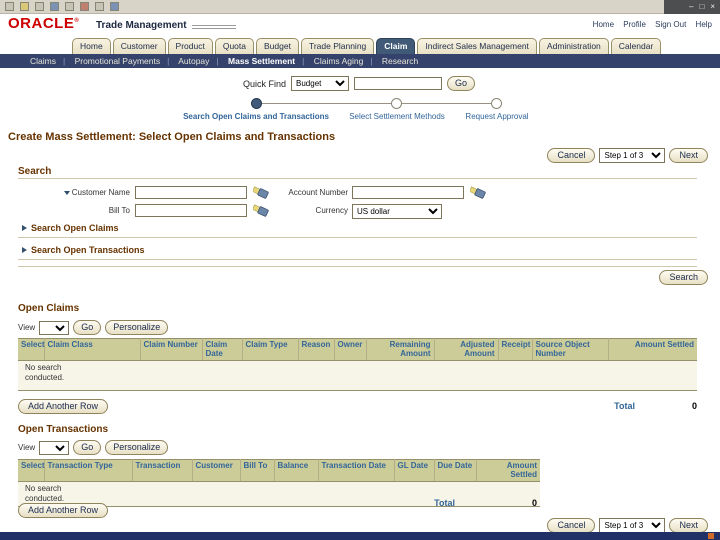 Image resolution: width=720 pixels, height=540 pixels. What do you see at coordinates (222, 349) in the screenshot?
I see `column-header: Claim Date` at bounding box center [222, 349].